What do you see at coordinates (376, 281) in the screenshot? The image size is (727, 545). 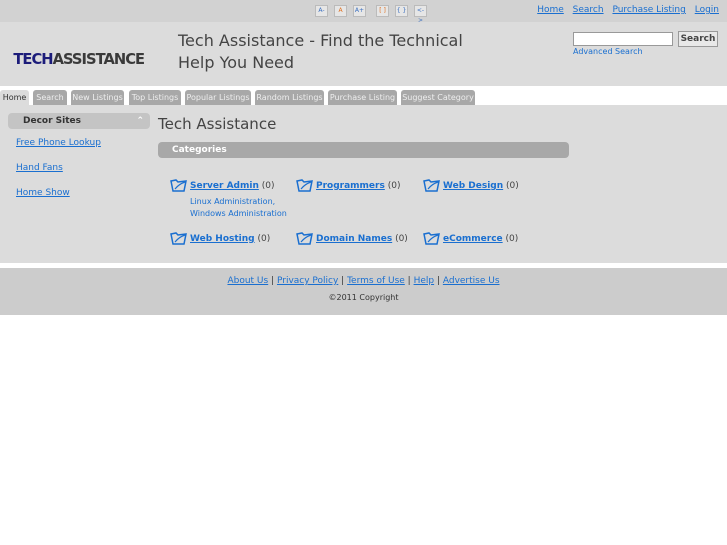 I see `footer-link-terms-of-use: Terms of Use` at bounding box center [376, 281].